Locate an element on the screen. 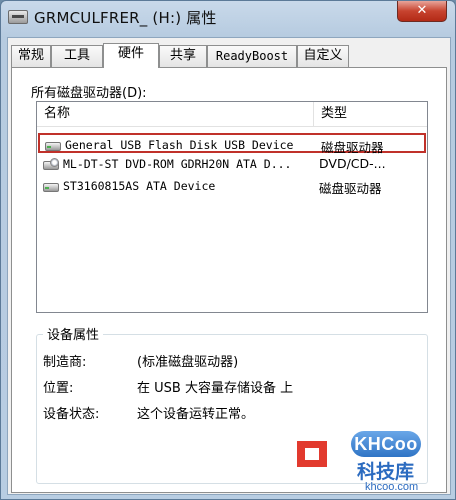 This screenshot has width=456, height=500. watermark: KHCoo 科技库 khcoo.com is located at coordinates (395, 463).